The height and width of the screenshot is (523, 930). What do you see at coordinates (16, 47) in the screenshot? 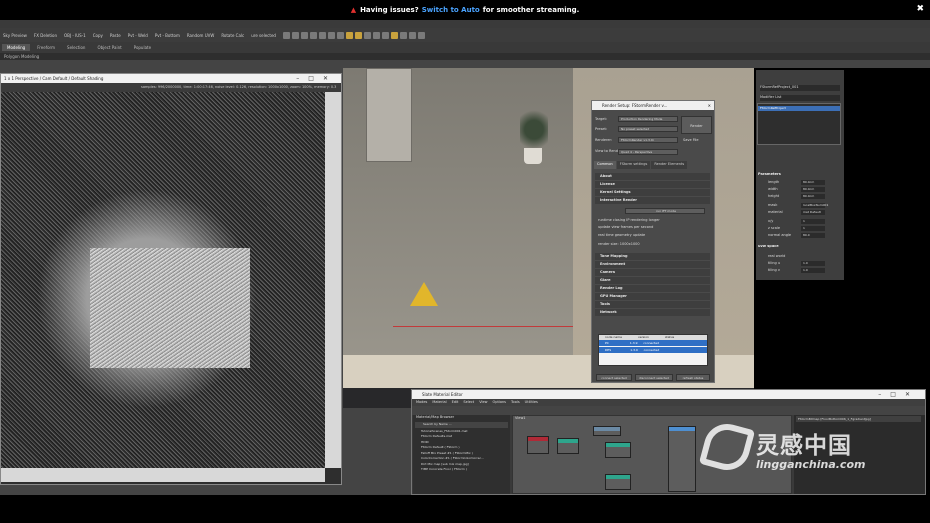
I see `tab-modeling: Modeling` at bounding box center [16, 47].